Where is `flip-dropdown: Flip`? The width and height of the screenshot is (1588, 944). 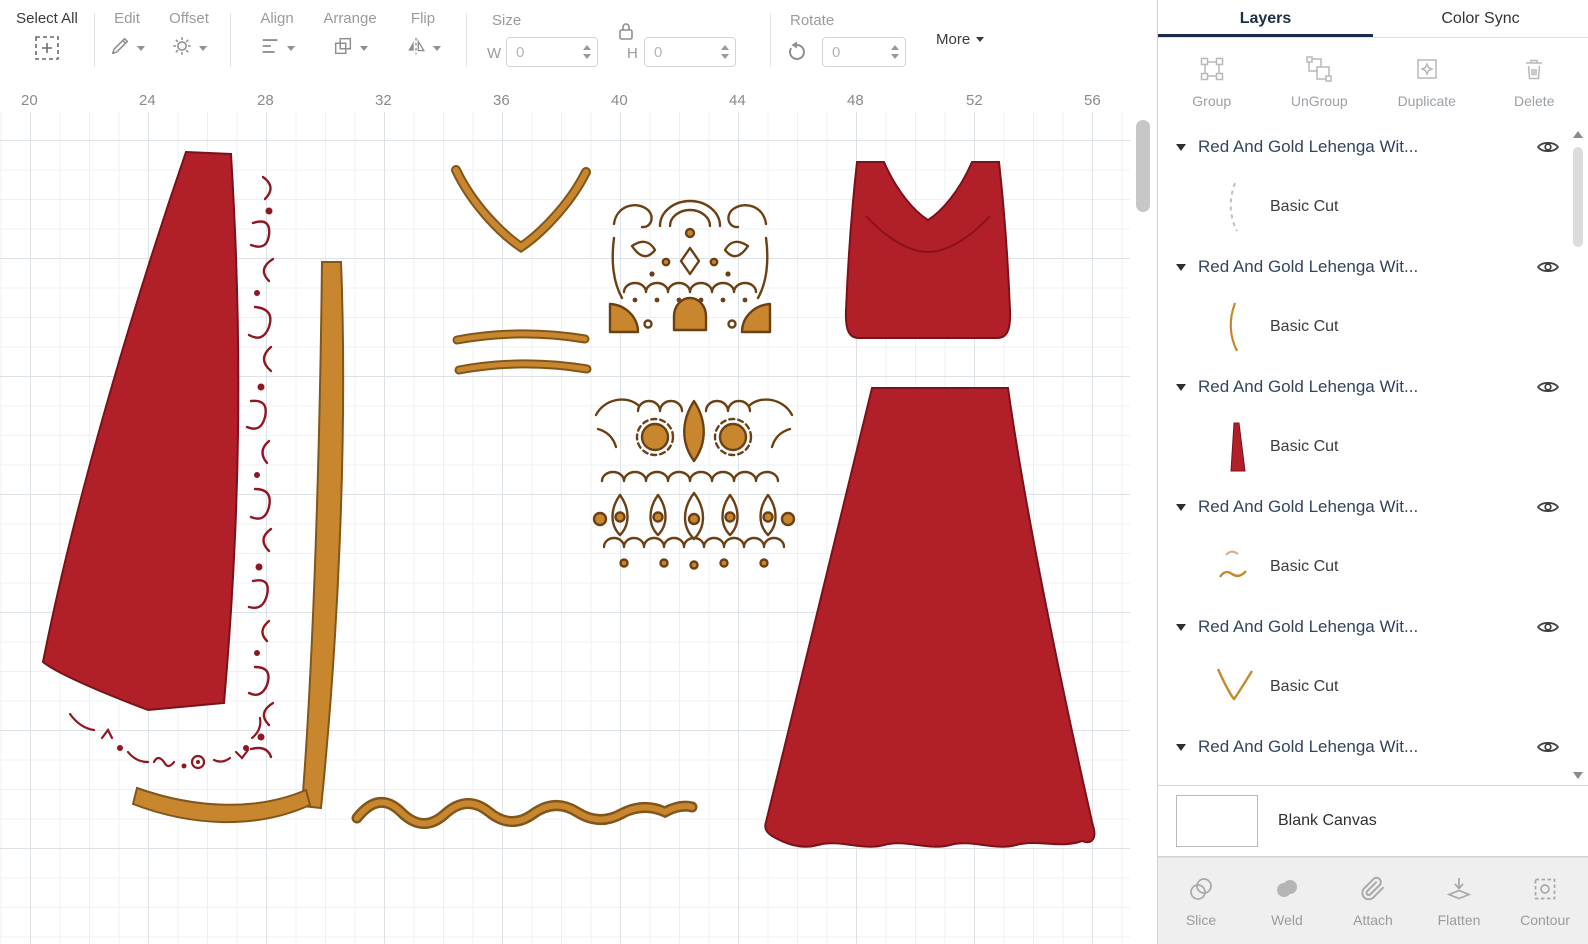 flip-dropdown: Flip is located at coordinates (423, 36).